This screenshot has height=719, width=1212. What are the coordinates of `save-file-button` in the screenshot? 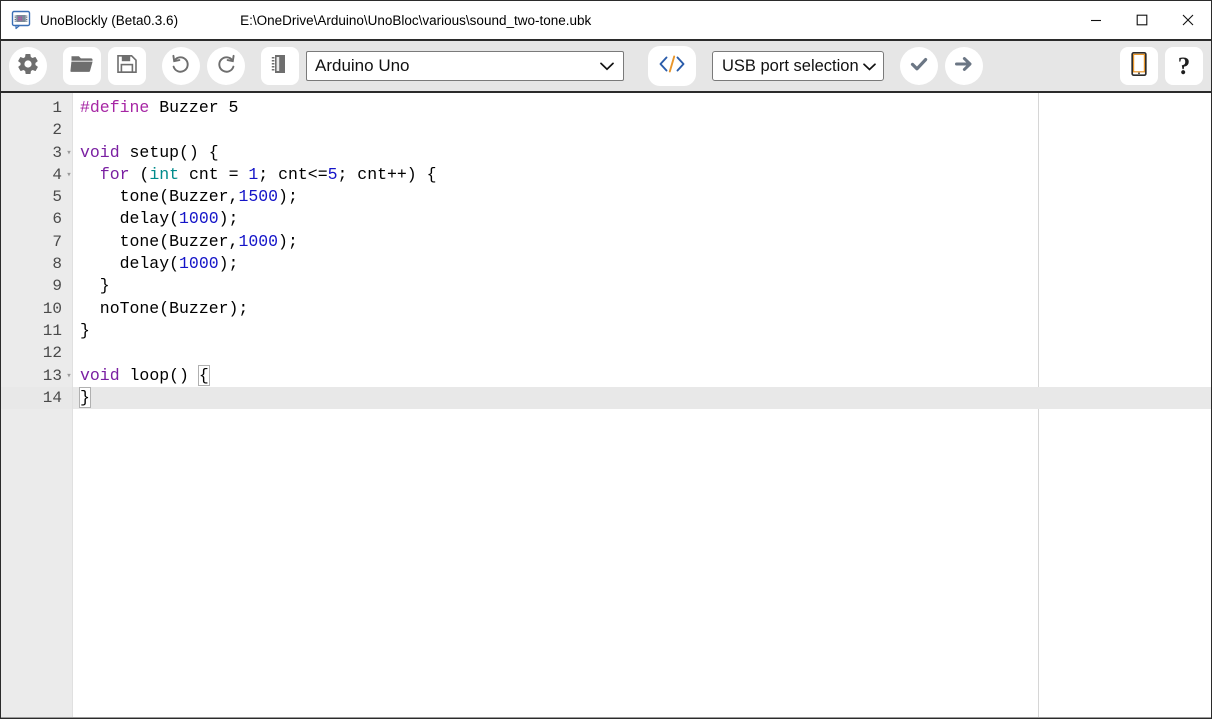 It's located at (127, 66).